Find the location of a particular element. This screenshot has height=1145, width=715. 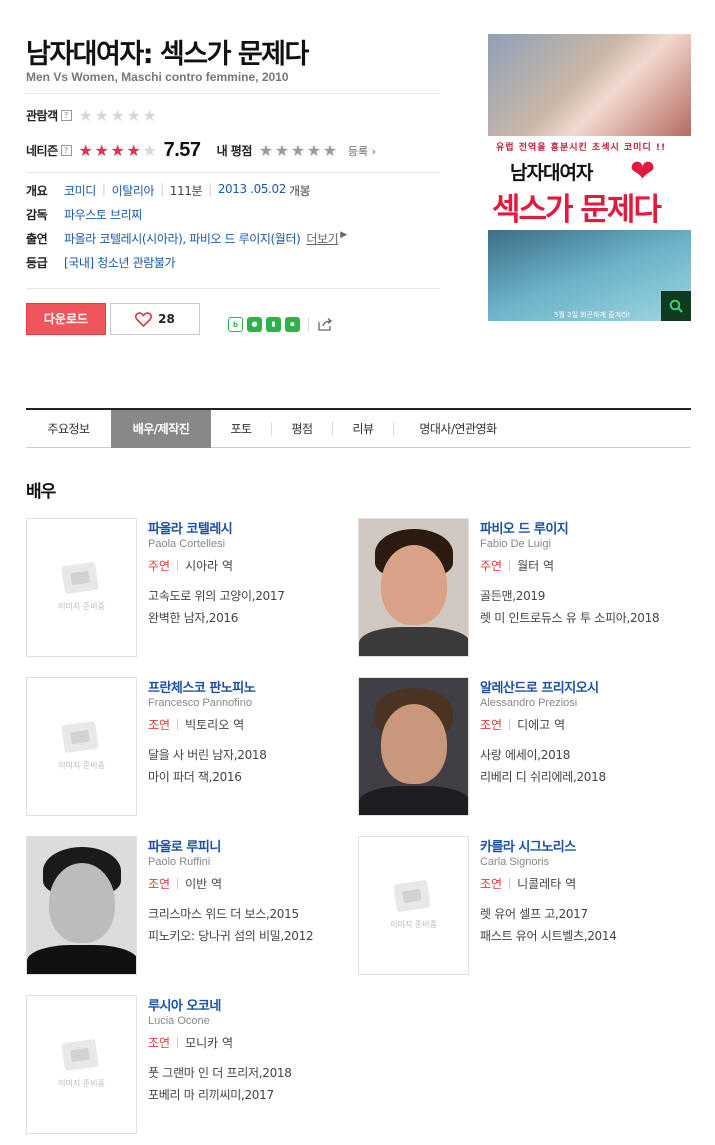

actor-name: 프란체스코 판노피노 is located at coordinates (202, 686).